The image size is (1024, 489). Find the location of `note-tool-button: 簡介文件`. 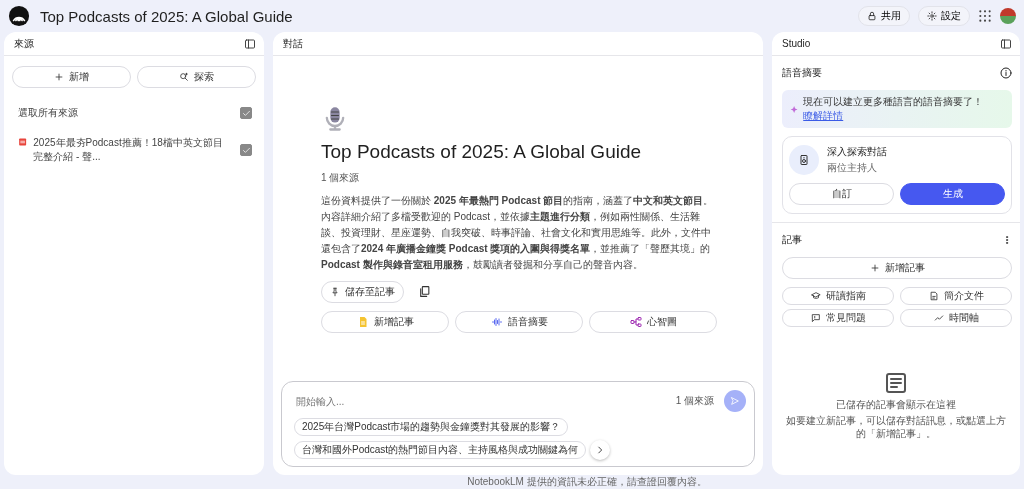

note-tool-button: 簡介文件 is located at coordinates (956, 296).